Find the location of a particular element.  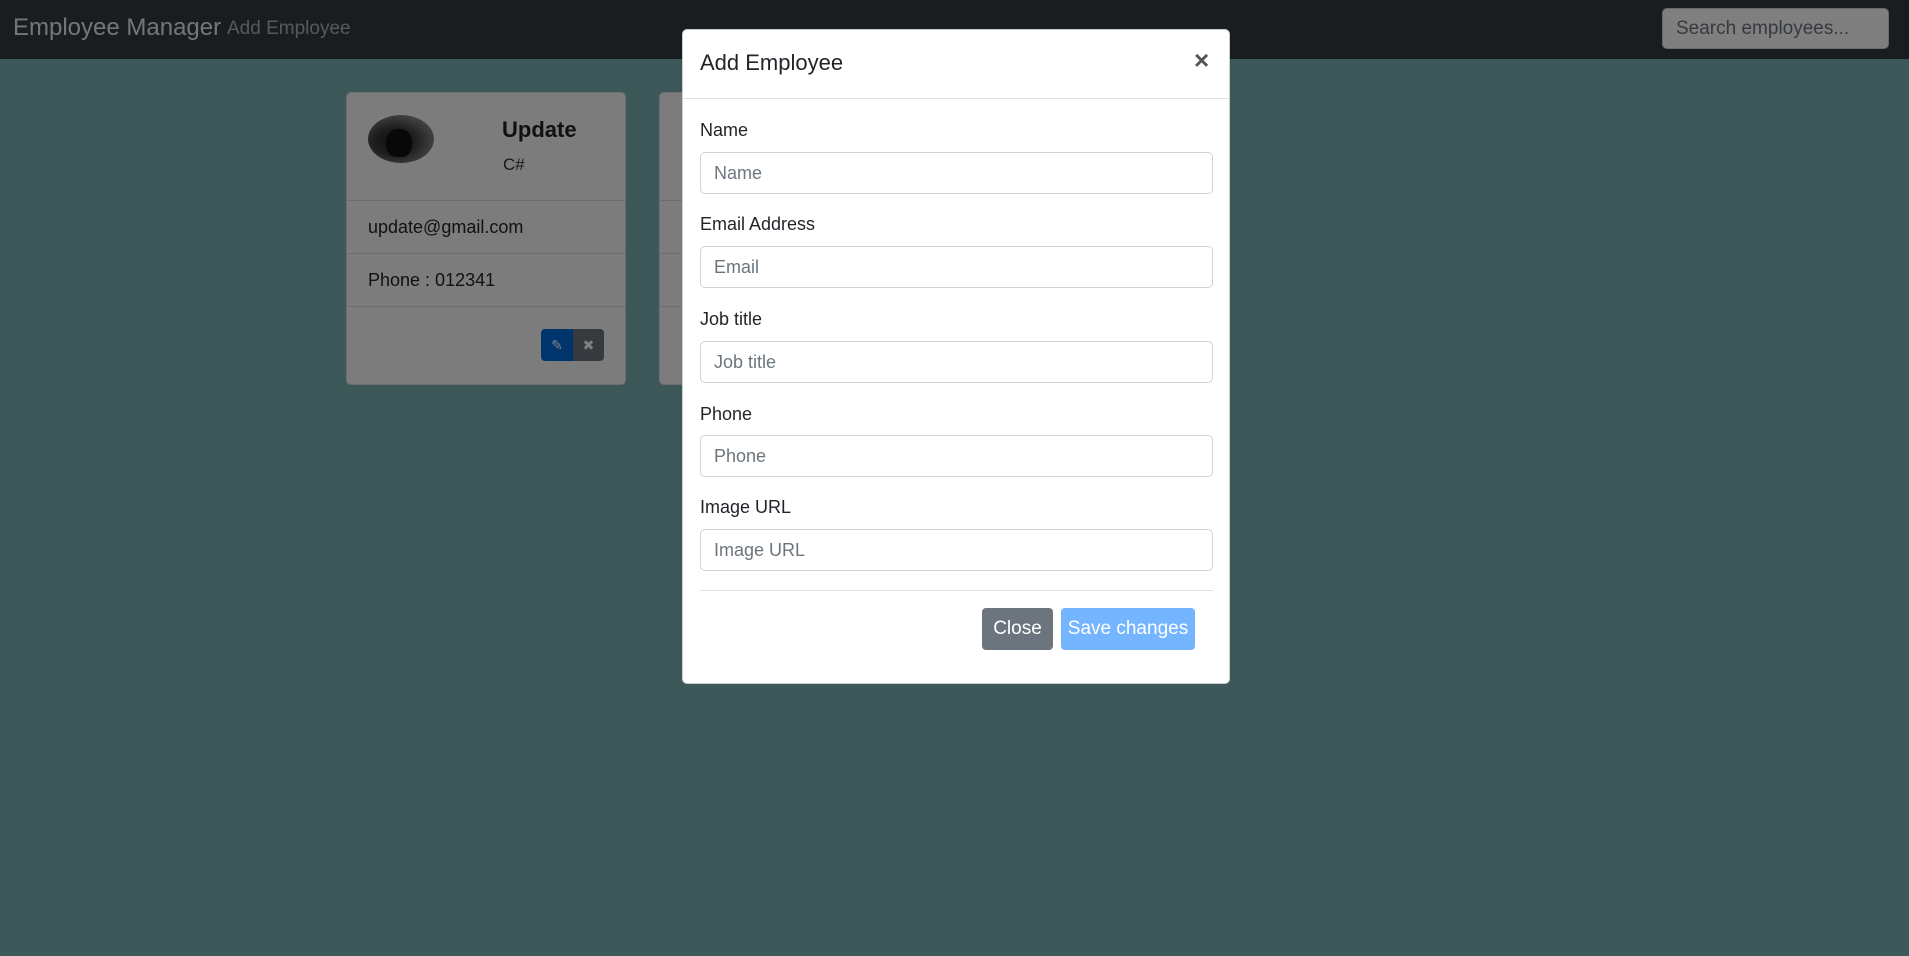

job-title-field is located at coordinates (956, 362).